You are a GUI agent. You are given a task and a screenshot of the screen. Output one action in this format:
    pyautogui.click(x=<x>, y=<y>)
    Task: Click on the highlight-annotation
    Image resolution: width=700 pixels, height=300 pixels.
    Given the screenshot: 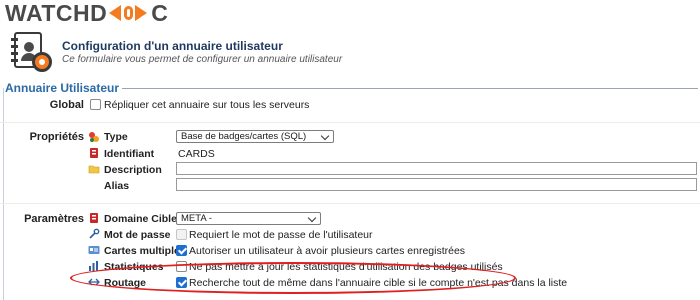 What is the action you would take?
    pyautogui.click(x=293, y=278)
    